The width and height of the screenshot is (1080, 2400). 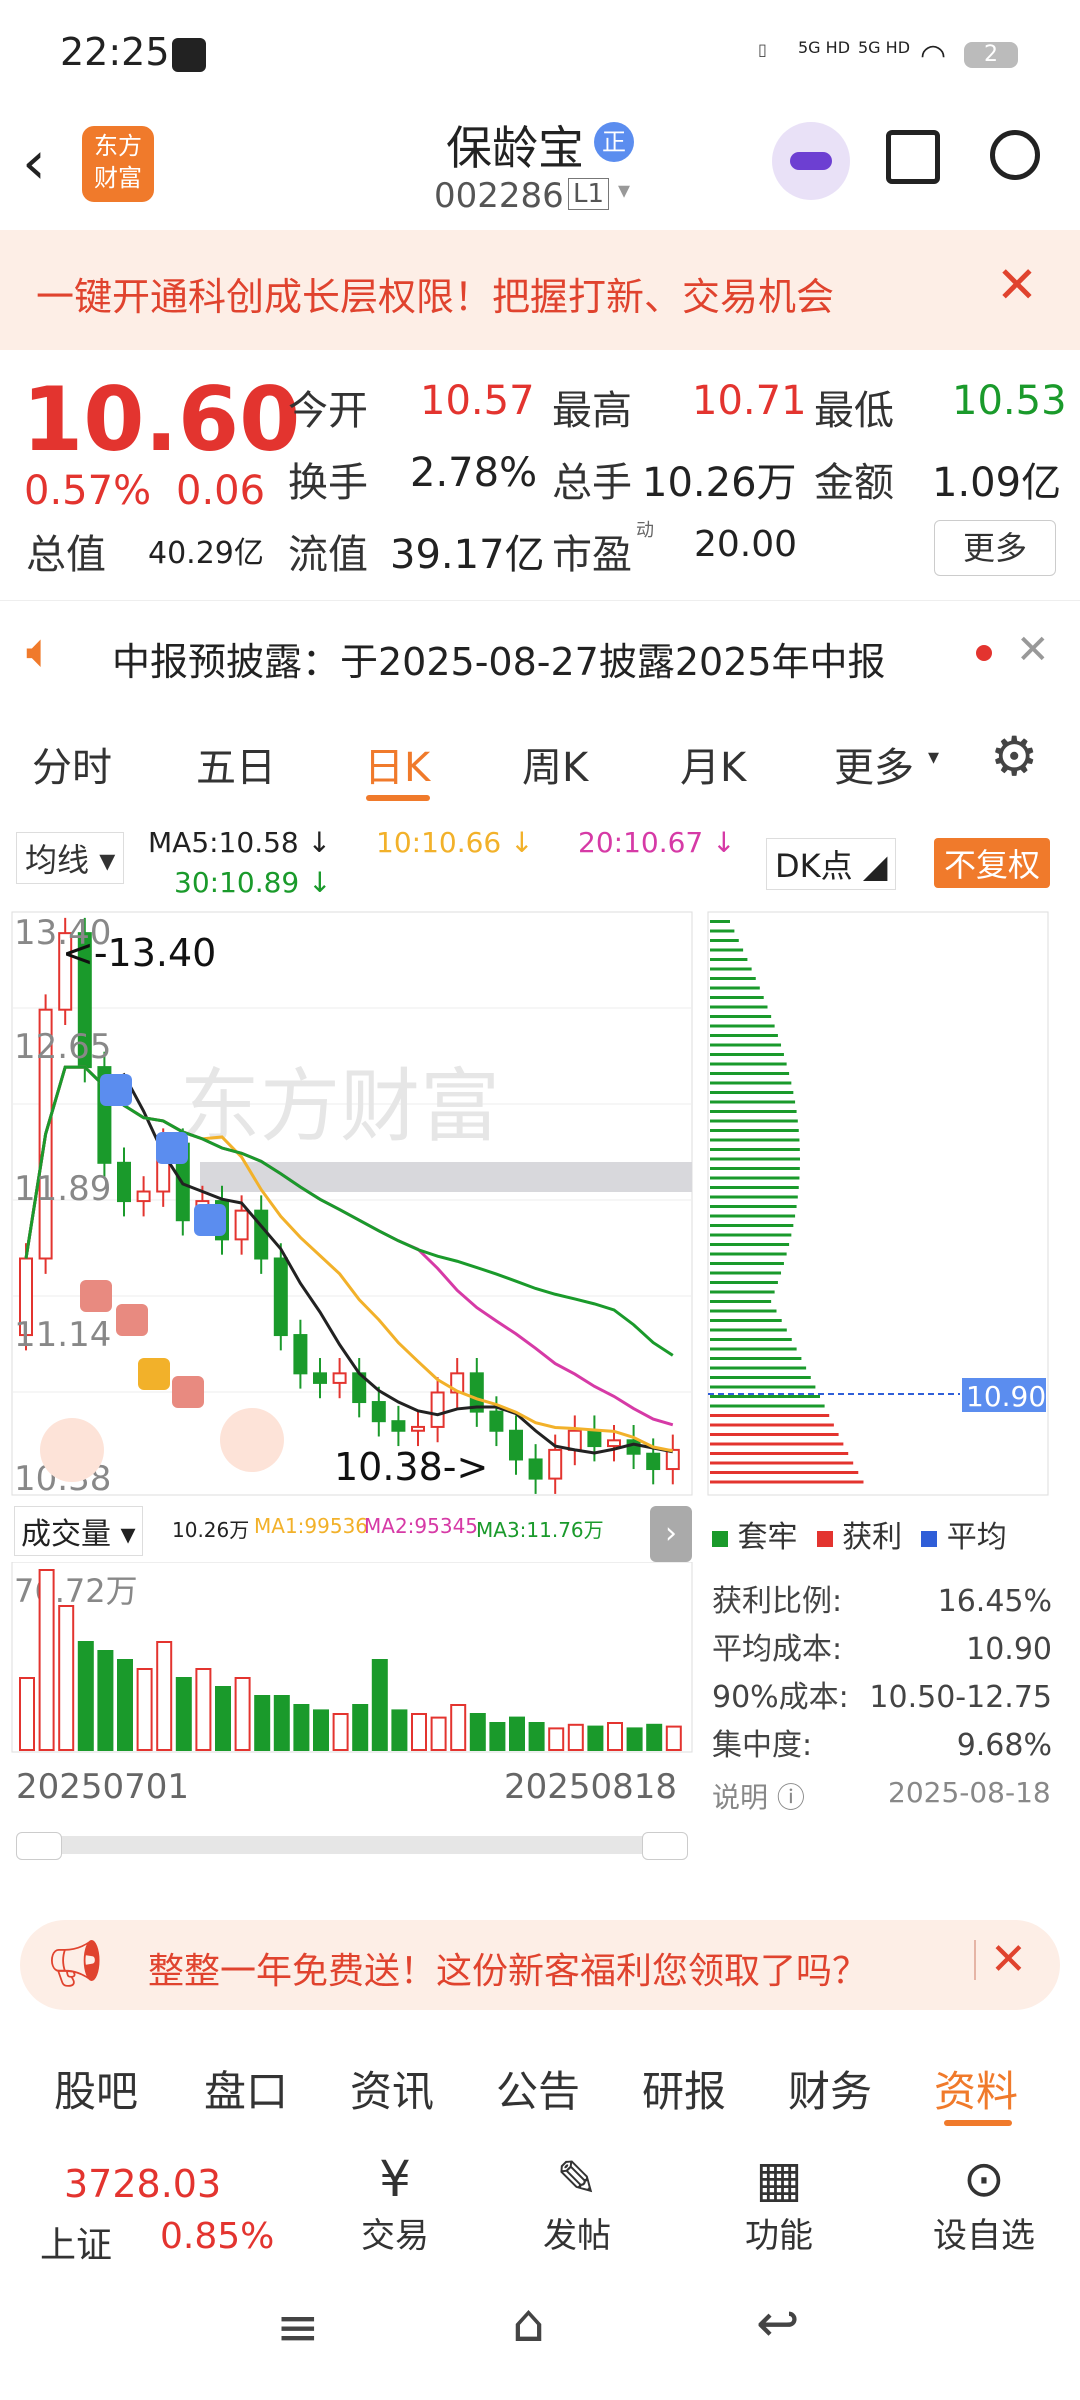 I want to click on bottom-toolbar: 3728.03 上证 0.85% ¥ 交易 ✎ 发帖 ▦ 功能 ⊙ 设自选, so click(x=540, y=2205).